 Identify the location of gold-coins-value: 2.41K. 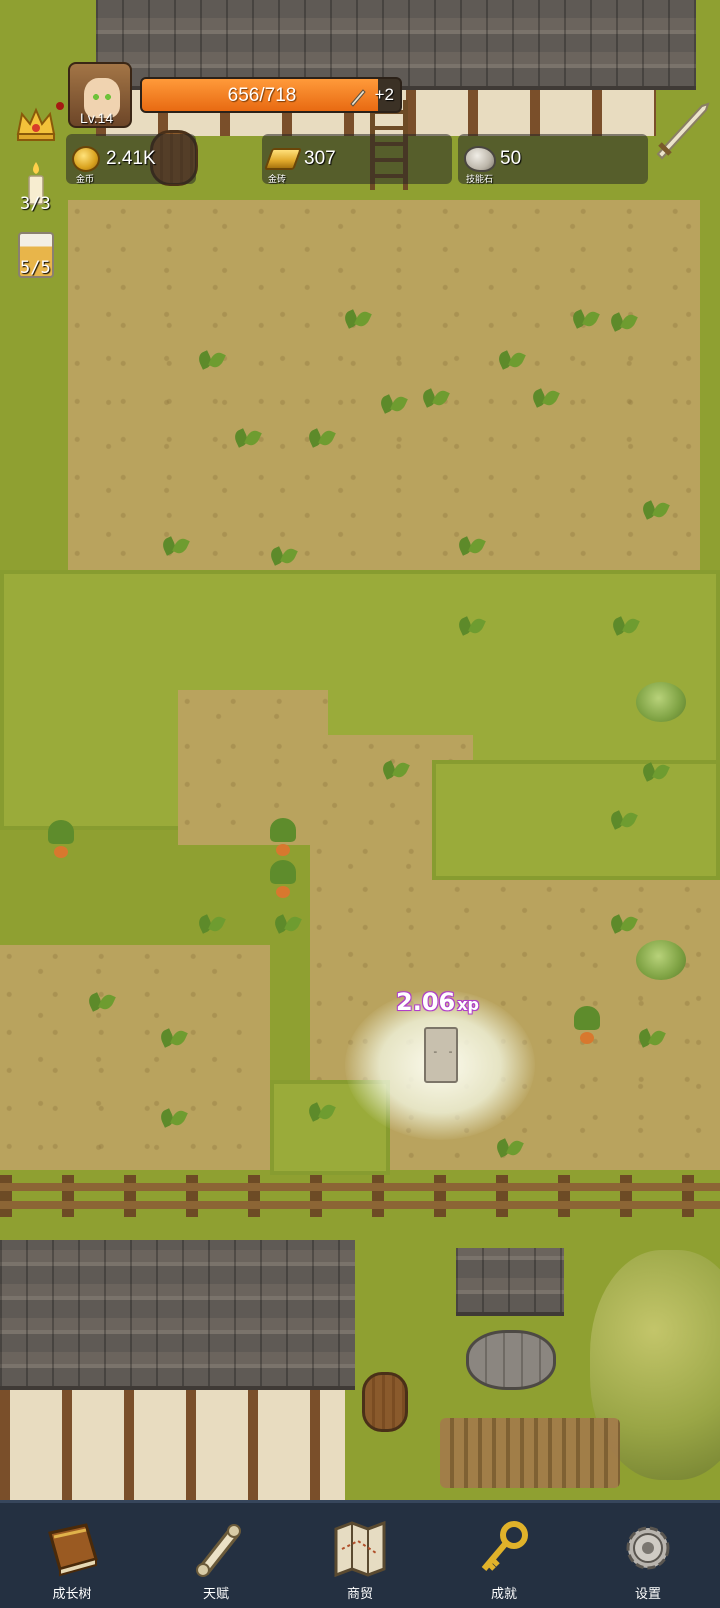
(131, 158).